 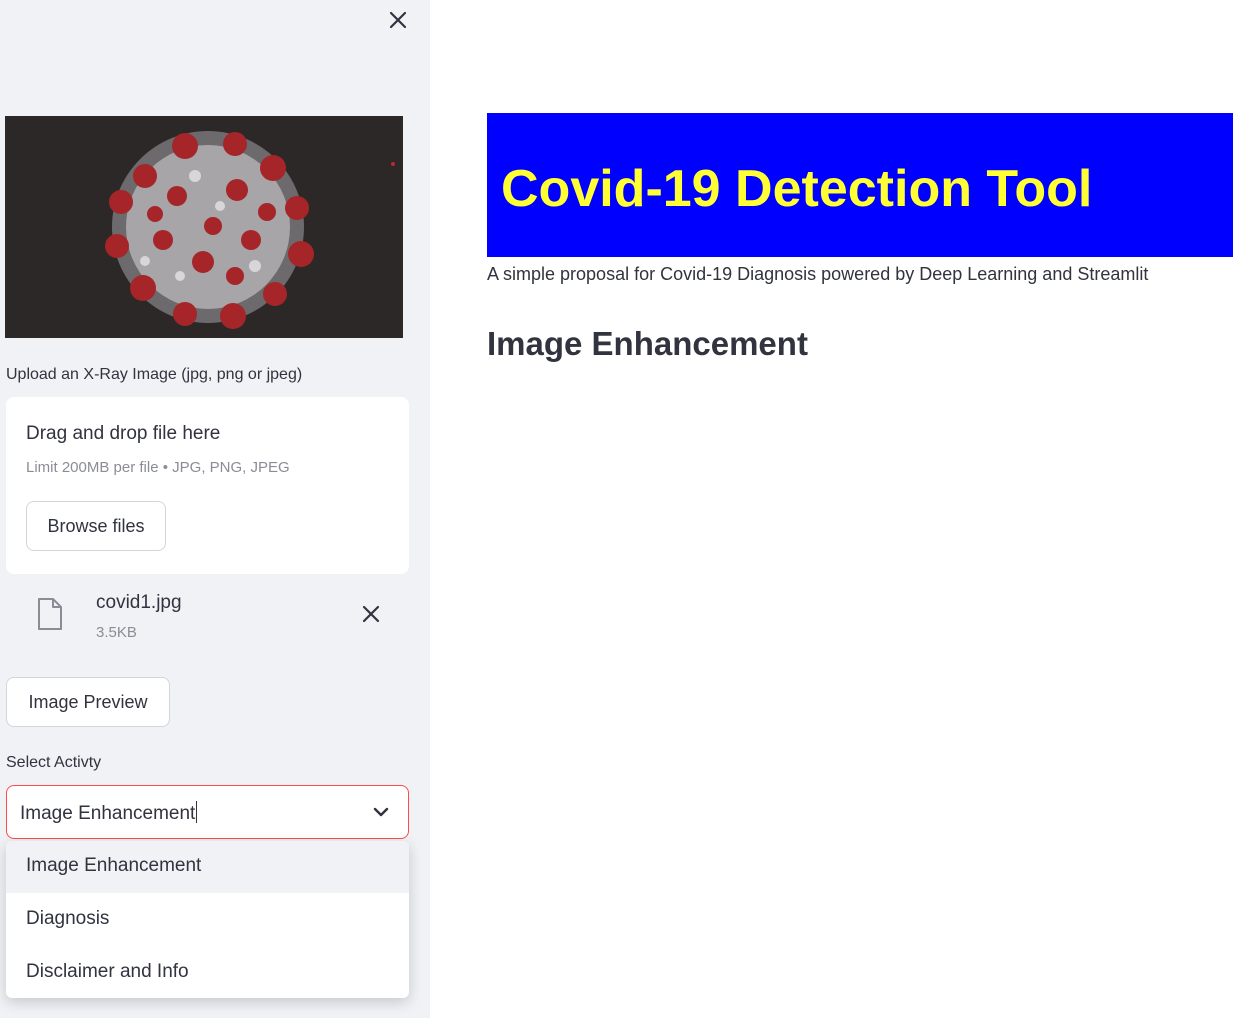 I want to click on option-image-enhancement: Image Enhancement, so click(x=207, y=867).